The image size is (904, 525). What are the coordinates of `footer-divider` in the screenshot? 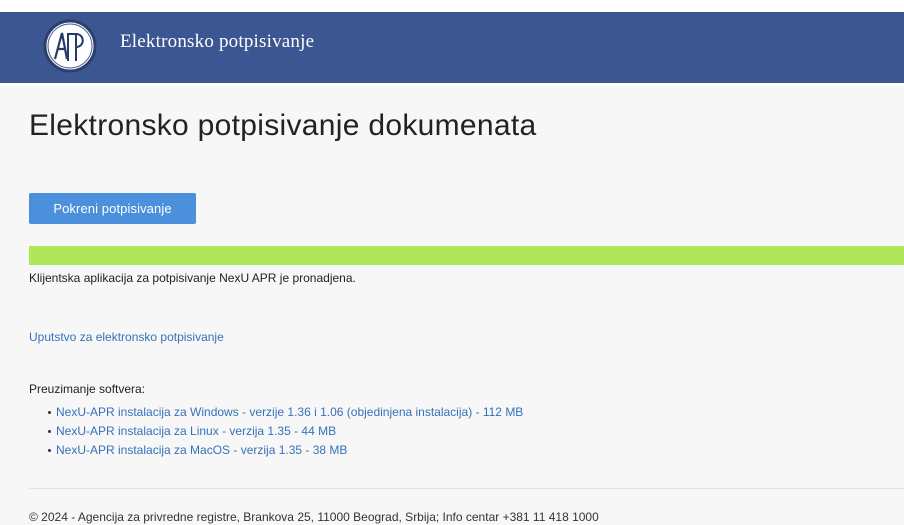 It's located at (466, 488).